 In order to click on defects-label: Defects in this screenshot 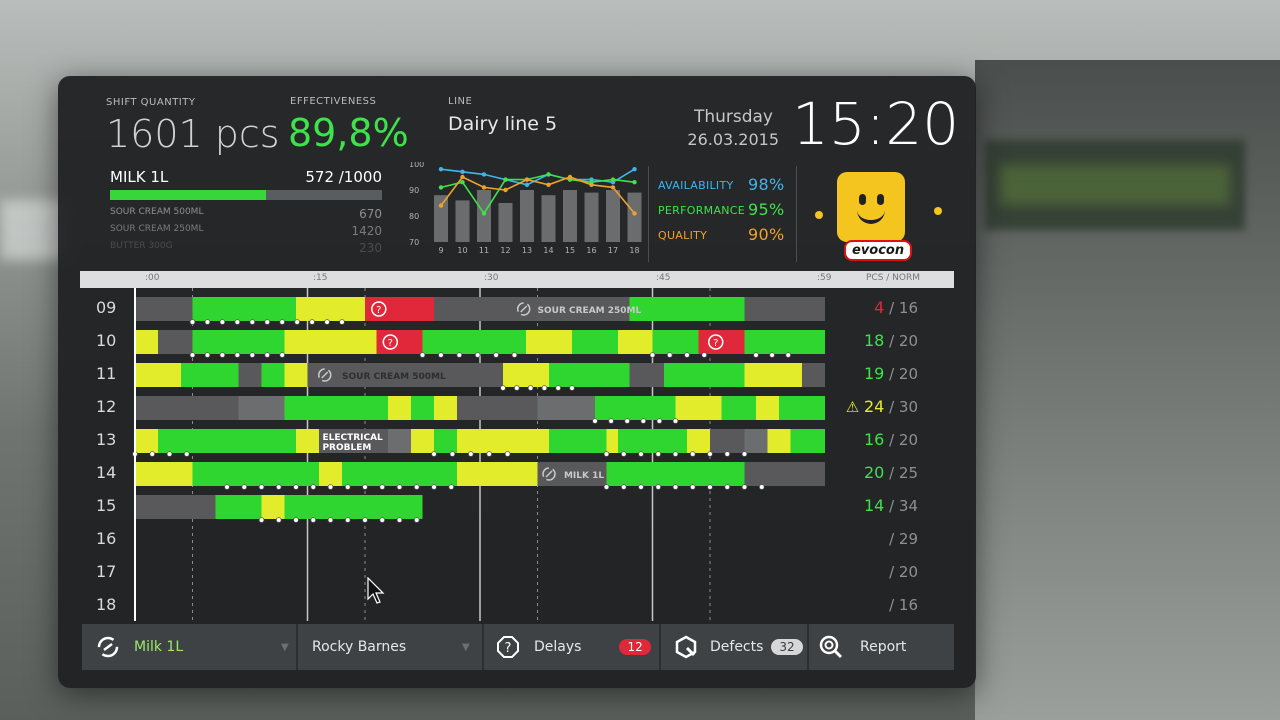, I will do `click(737, 647)`.